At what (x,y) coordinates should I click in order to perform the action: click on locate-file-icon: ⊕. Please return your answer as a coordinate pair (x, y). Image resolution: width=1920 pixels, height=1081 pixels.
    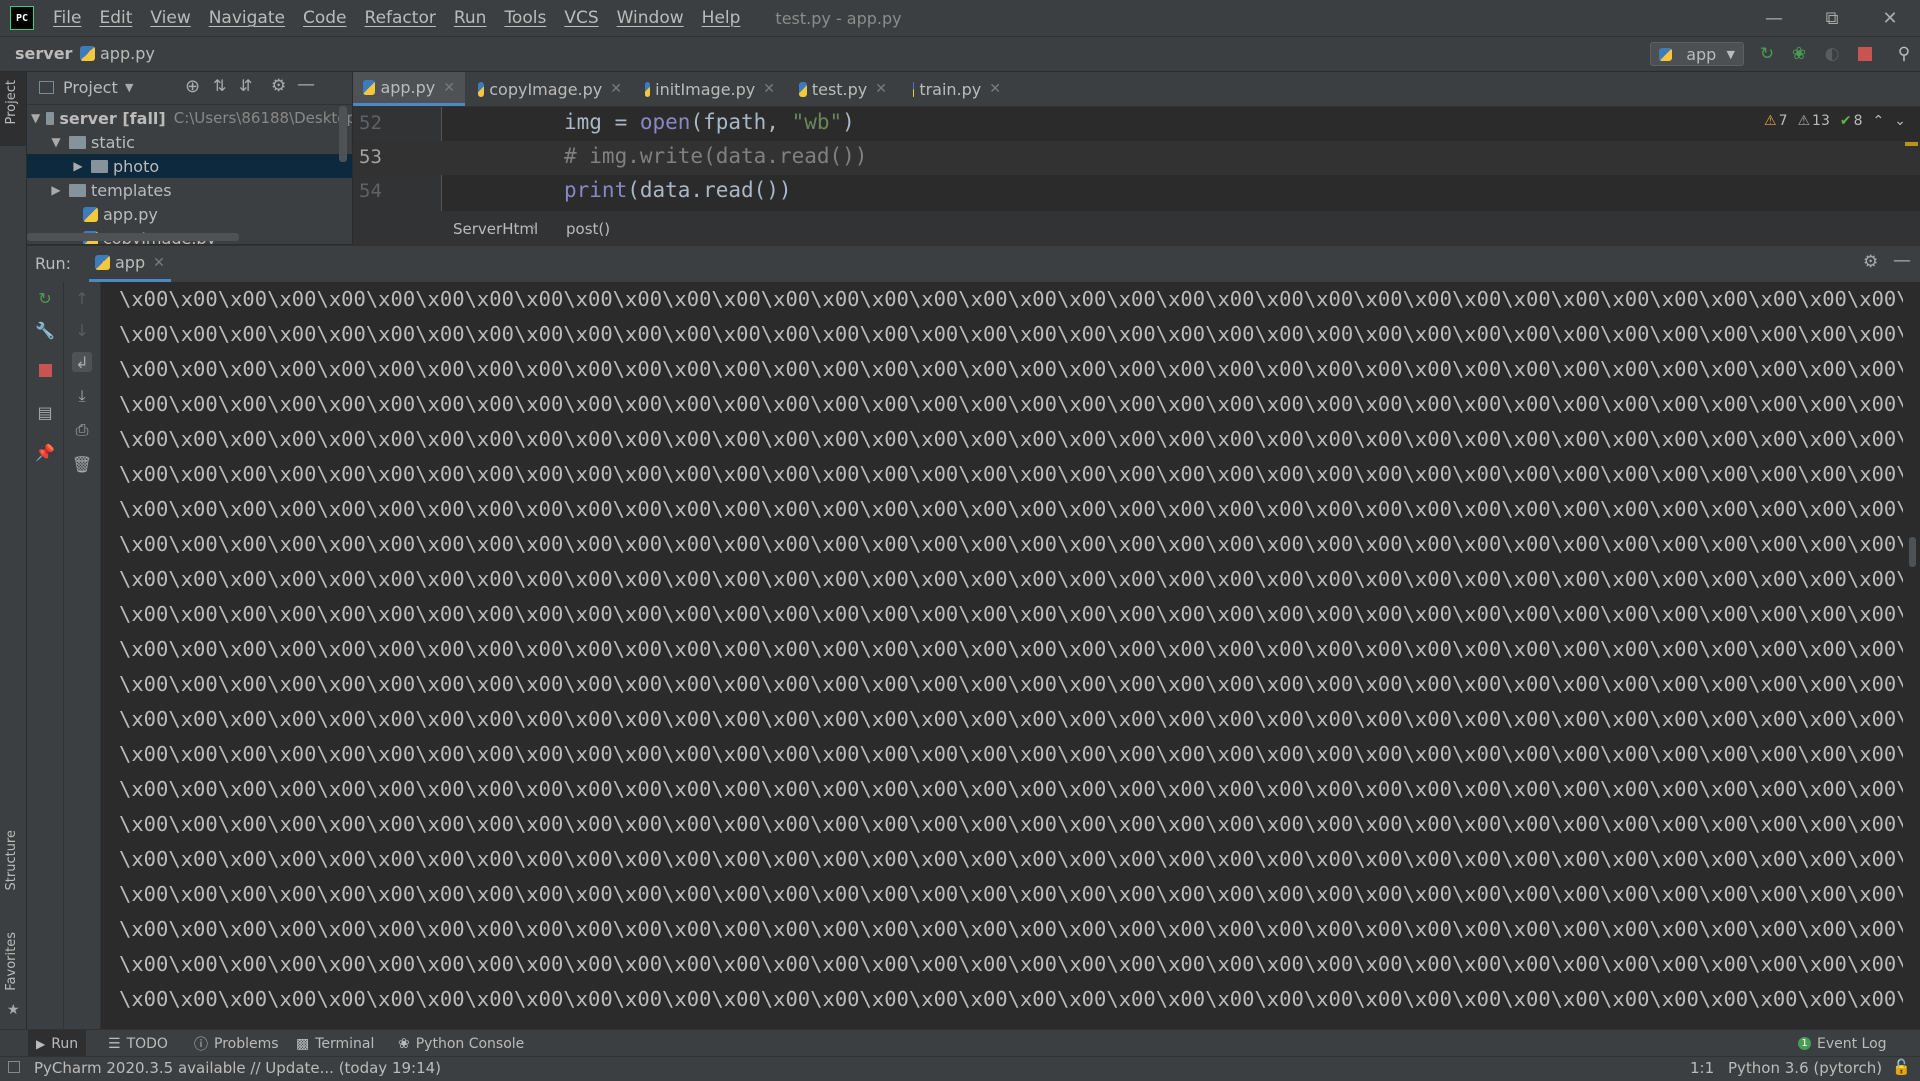
    Looking at the image, I should click on (192, 86).